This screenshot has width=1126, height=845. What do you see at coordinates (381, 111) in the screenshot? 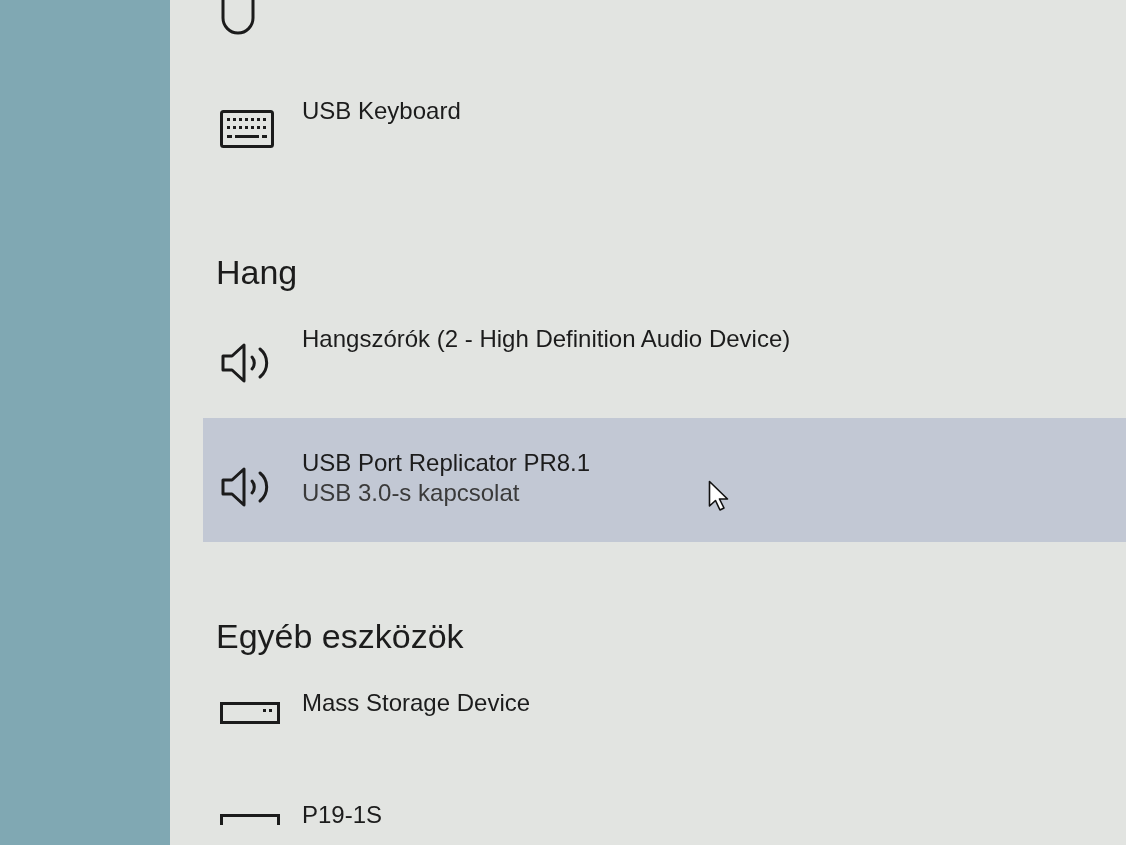
I see `device-name: USB Keyboard` at bounding box center [381, 111].